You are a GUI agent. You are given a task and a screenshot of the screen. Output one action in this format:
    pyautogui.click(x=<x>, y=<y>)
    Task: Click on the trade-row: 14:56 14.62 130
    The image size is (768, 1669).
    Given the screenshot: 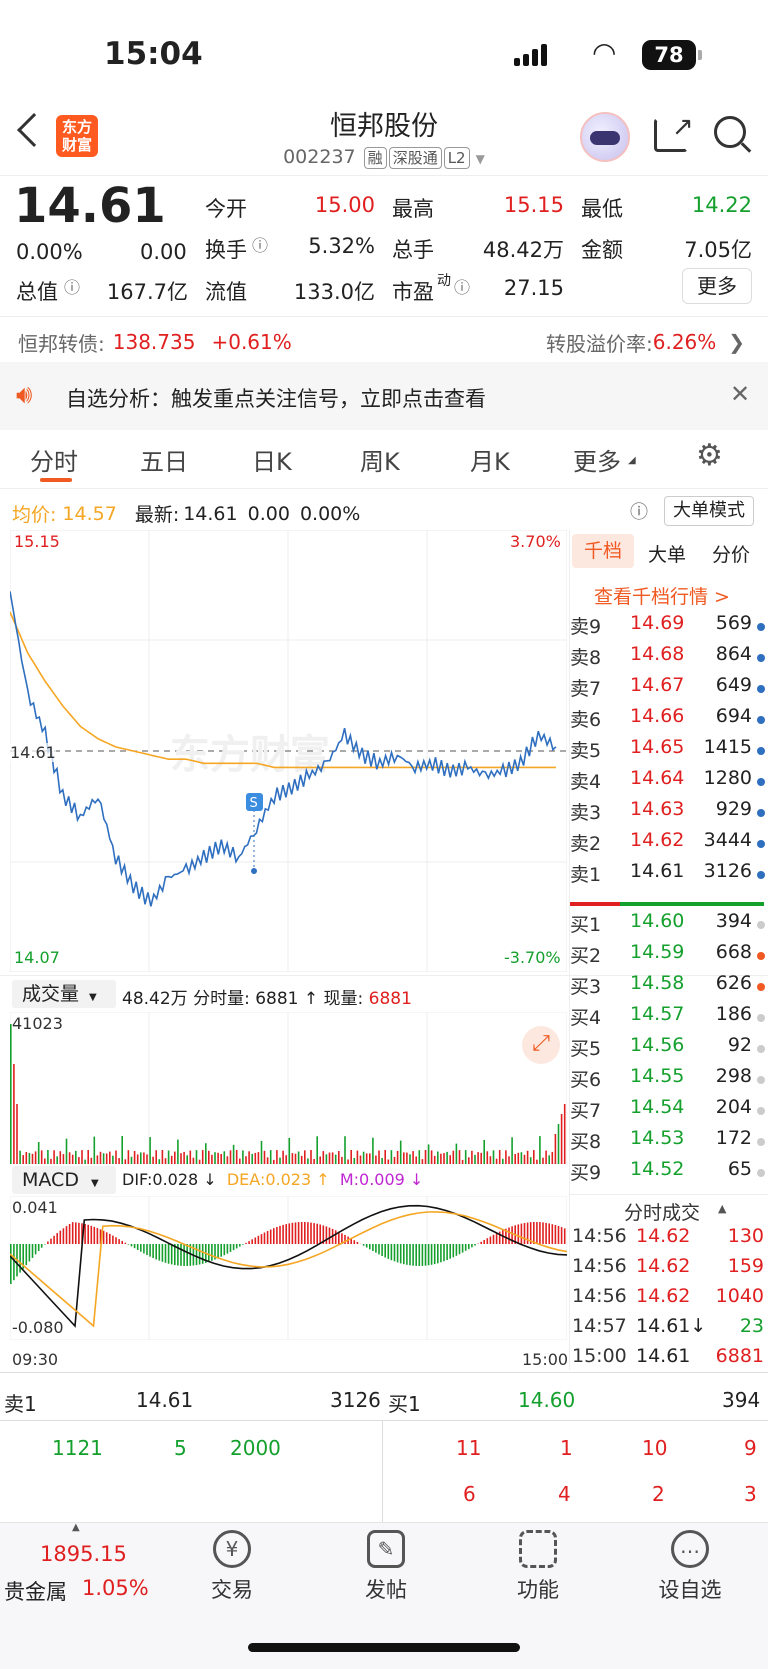 What is the action you would take?
    pyautogui.click(x=669, y=1240)
    